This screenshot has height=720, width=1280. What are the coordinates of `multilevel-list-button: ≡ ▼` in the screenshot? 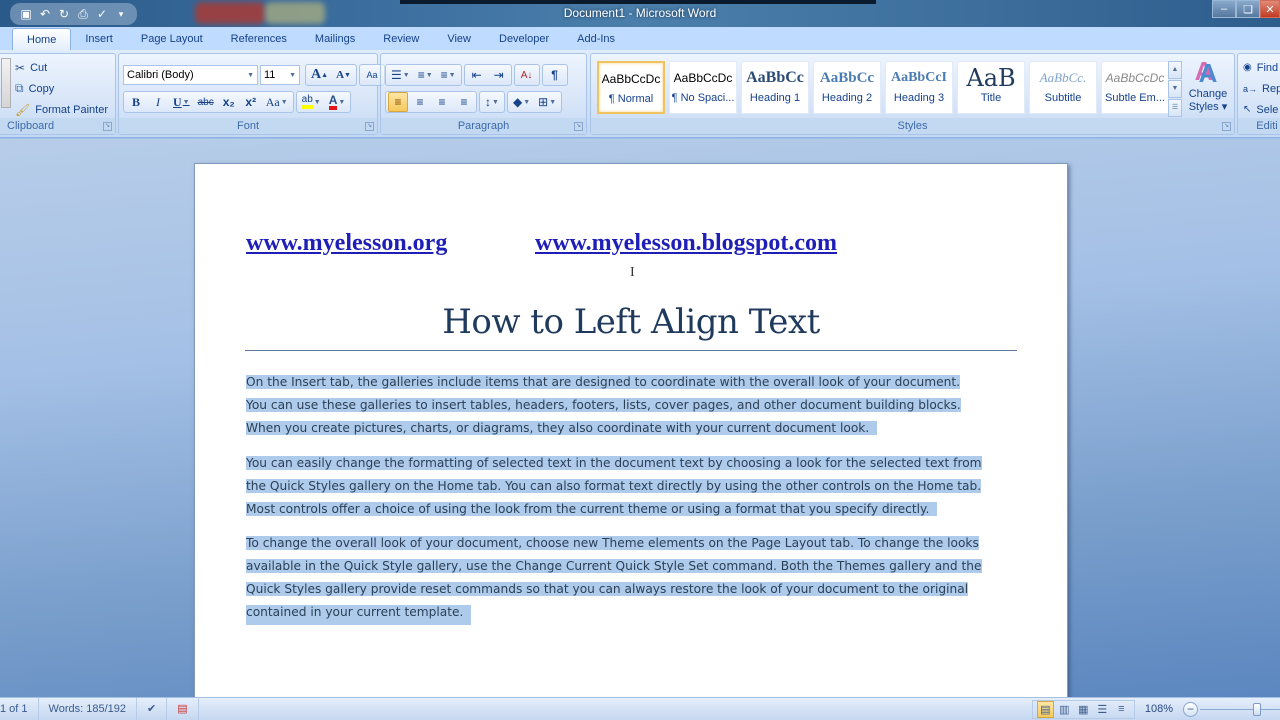 It's located at (448, 75).